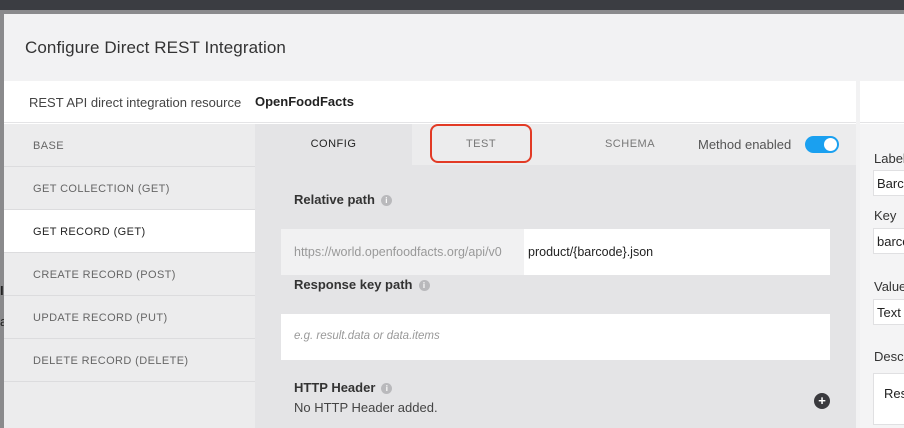  Describe the element at coordinates (333, 144) in the screenshot. I see `tab-config: CONFIG` at that location.